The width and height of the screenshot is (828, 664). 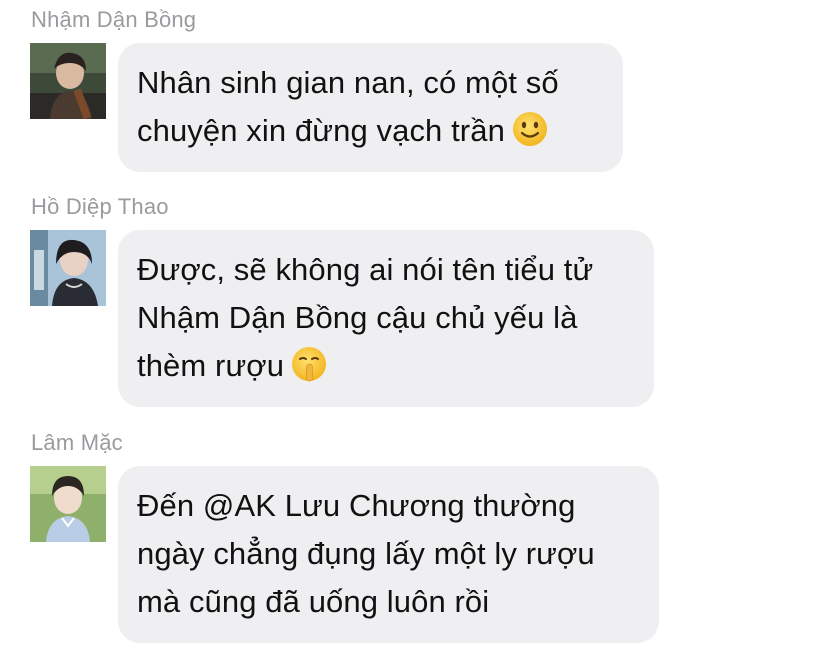 What do you see at coordinates (366, 553) in the screenshot?
I see `message-line: ngày chẳng đụng lấy một ly rượu` at bounding box center [366, 553].